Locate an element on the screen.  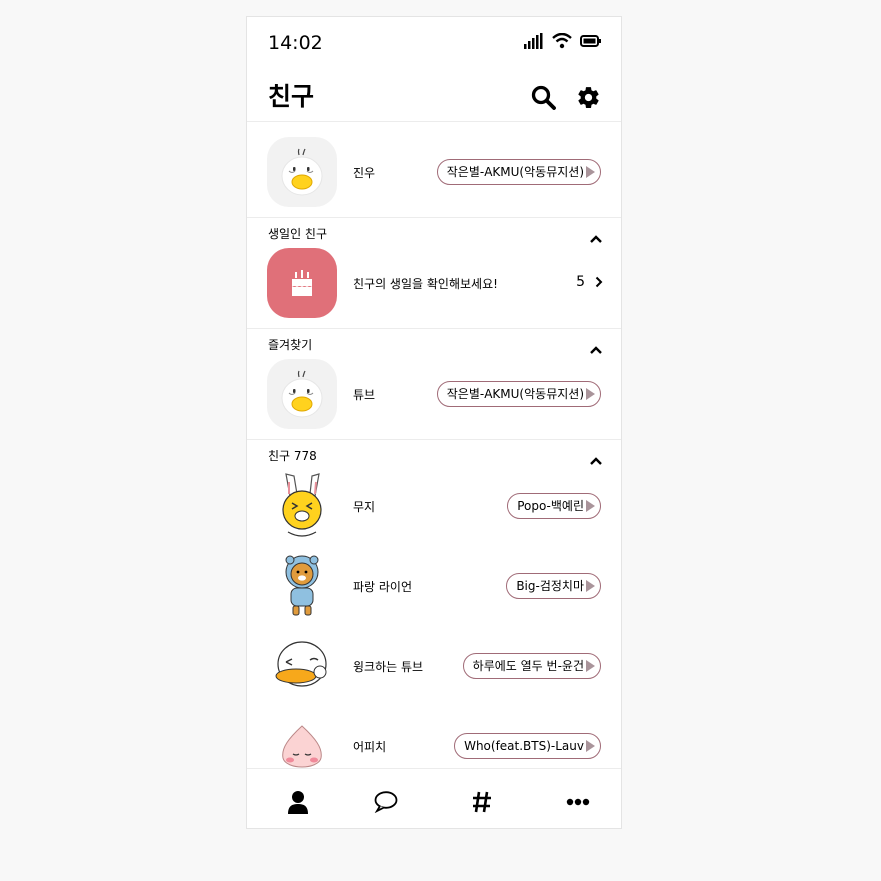
profile-music-button: 작은별-AKMU(악동뮤지션) is located at coordinates (518, 172).